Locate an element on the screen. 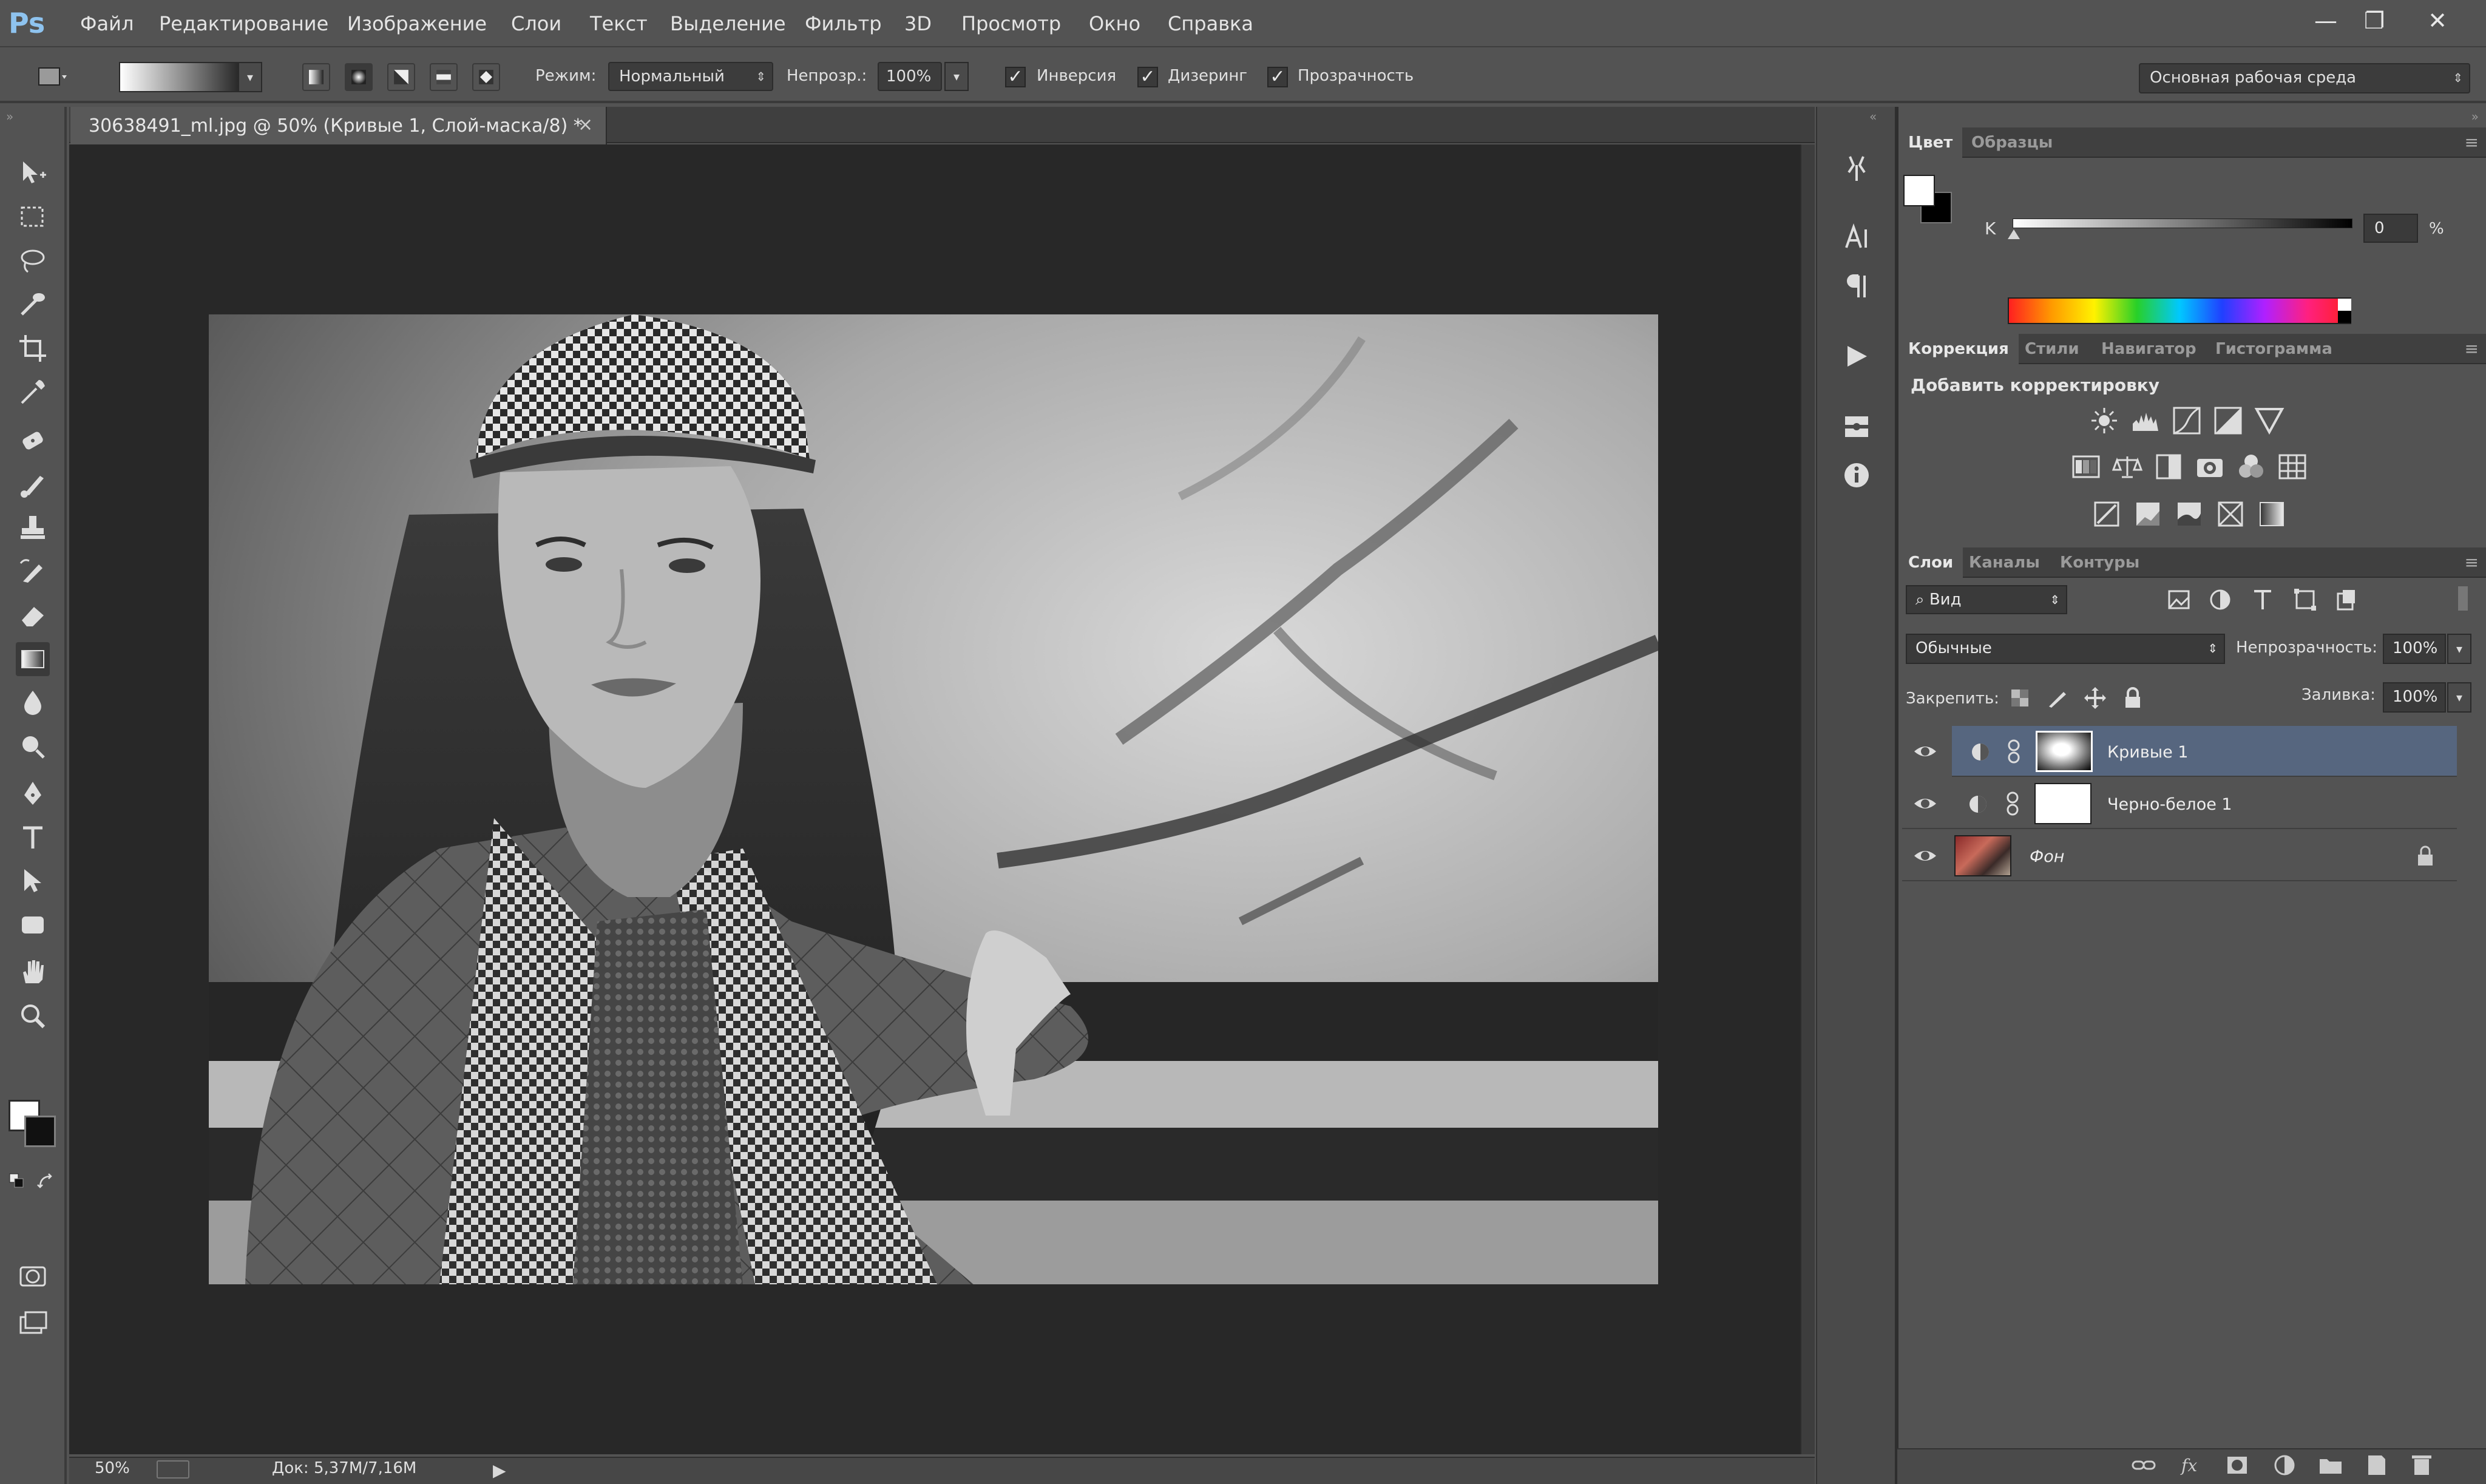  tab-adjustments: Коррекция is located at coordinates (1958, 349).